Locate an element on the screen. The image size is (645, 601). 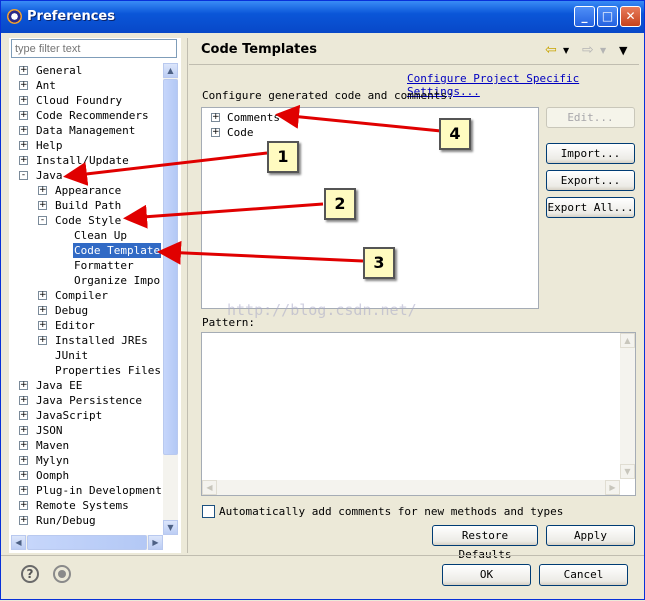
annotation-callout-4: 4 is located at coordinates (455, 134).